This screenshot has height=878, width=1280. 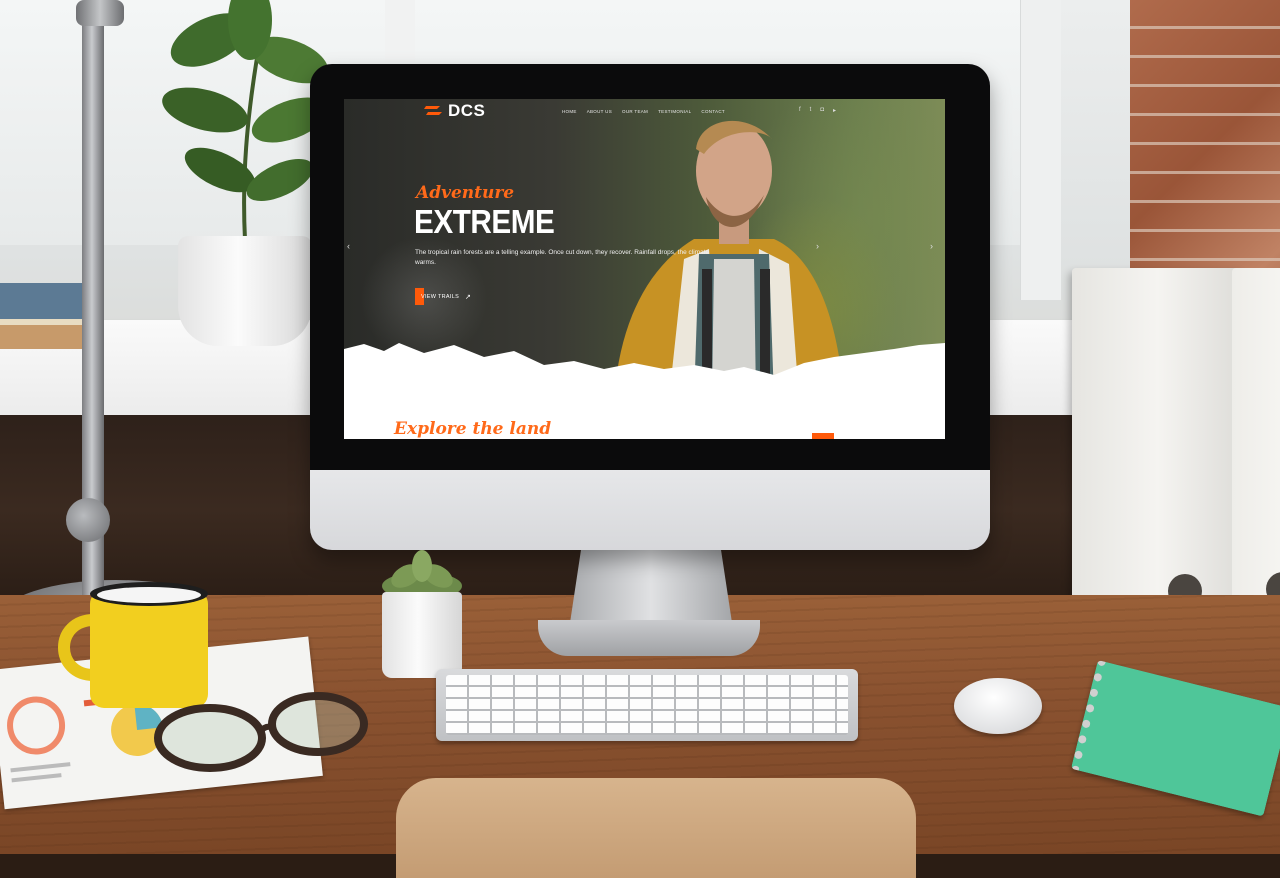 I want to click on lamp-head, so click(x=100, y=13).